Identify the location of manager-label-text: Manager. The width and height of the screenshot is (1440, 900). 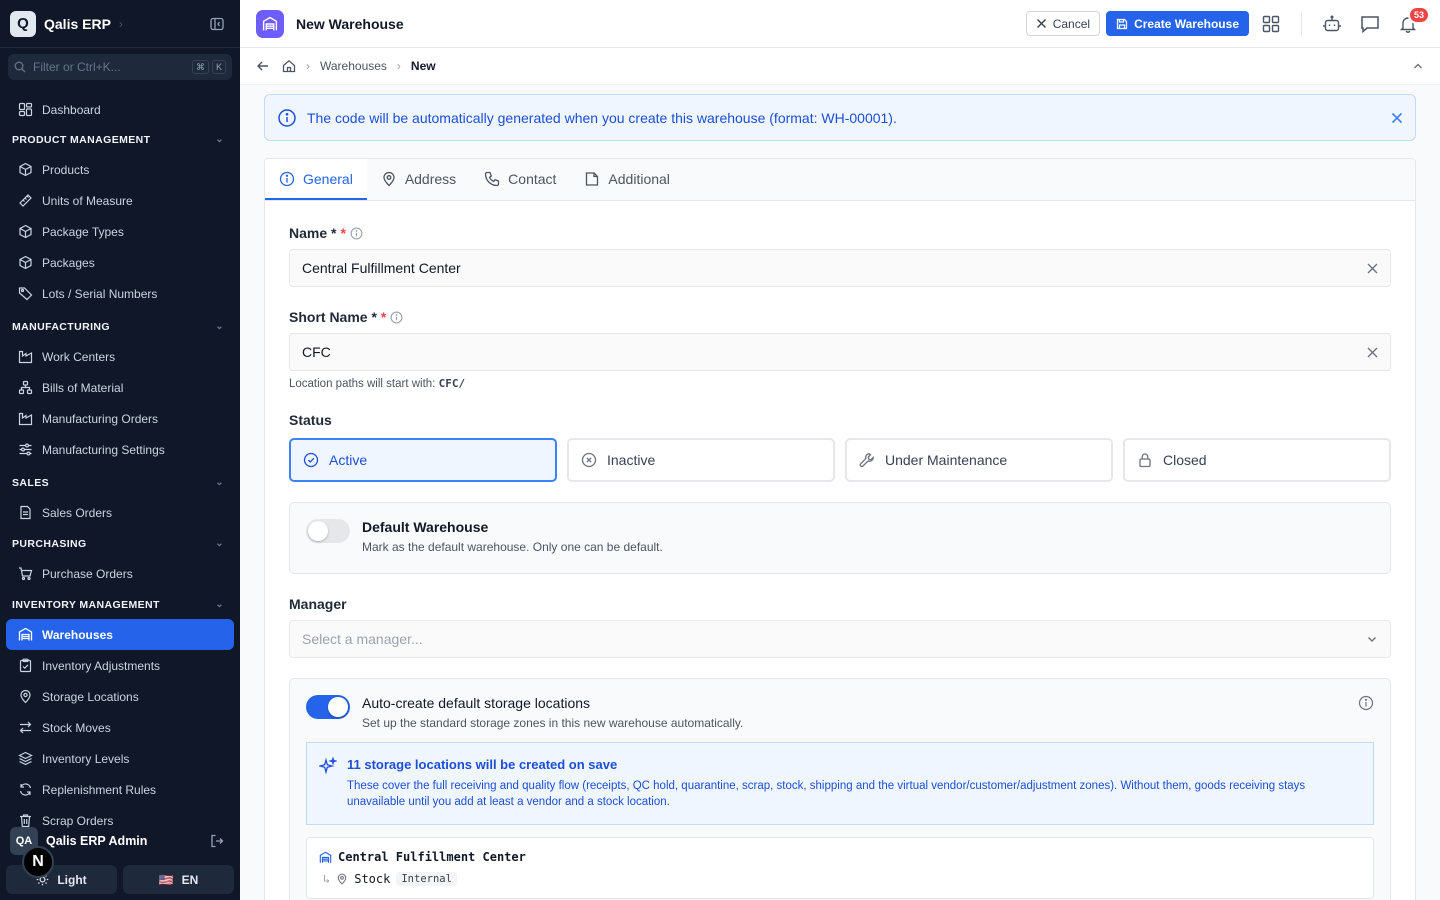
(318, 604).